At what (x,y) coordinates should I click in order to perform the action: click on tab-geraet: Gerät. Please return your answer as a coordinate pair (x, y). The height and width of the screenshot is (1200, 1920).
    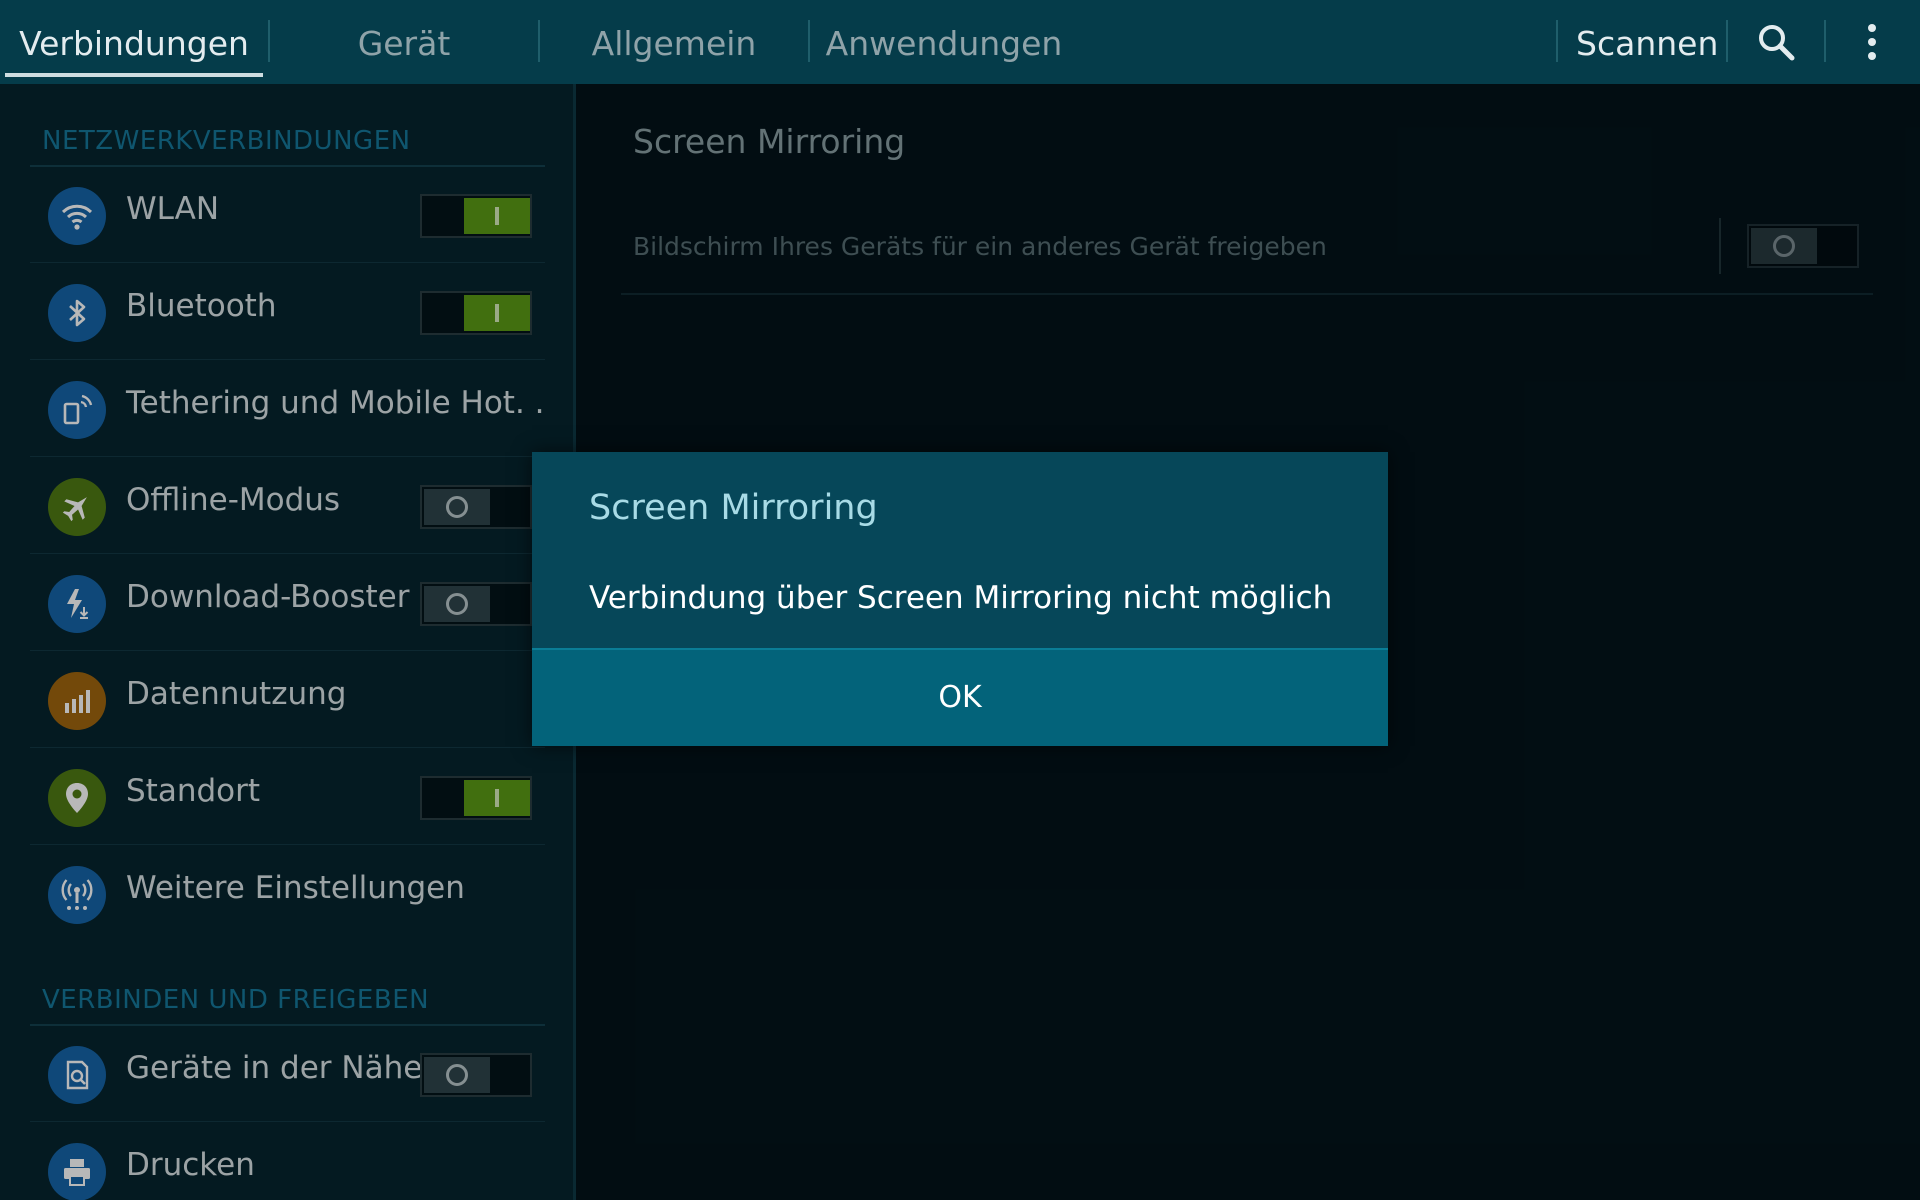
    Looking at the image, I should click on (404, 42).